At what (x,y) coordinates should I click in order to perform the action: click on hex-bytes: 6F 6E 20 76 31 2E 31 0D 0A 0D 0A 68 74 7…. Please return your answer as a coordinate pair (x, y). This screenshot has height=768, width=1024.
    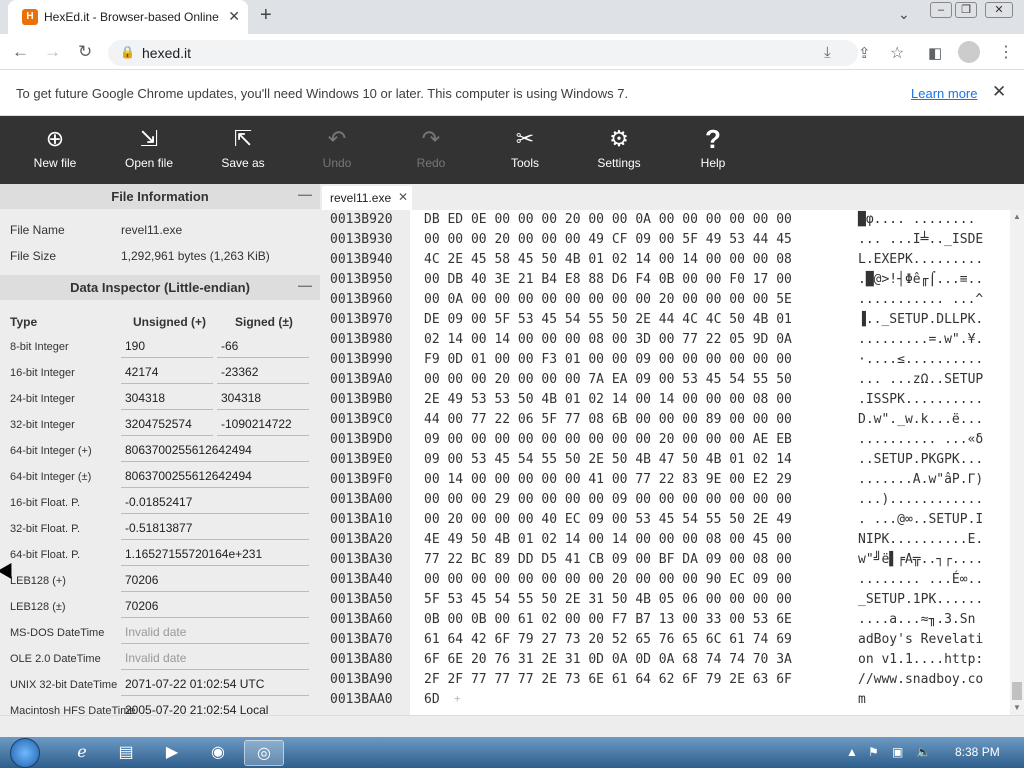
    Looking at the image, I should click on (608, 659).